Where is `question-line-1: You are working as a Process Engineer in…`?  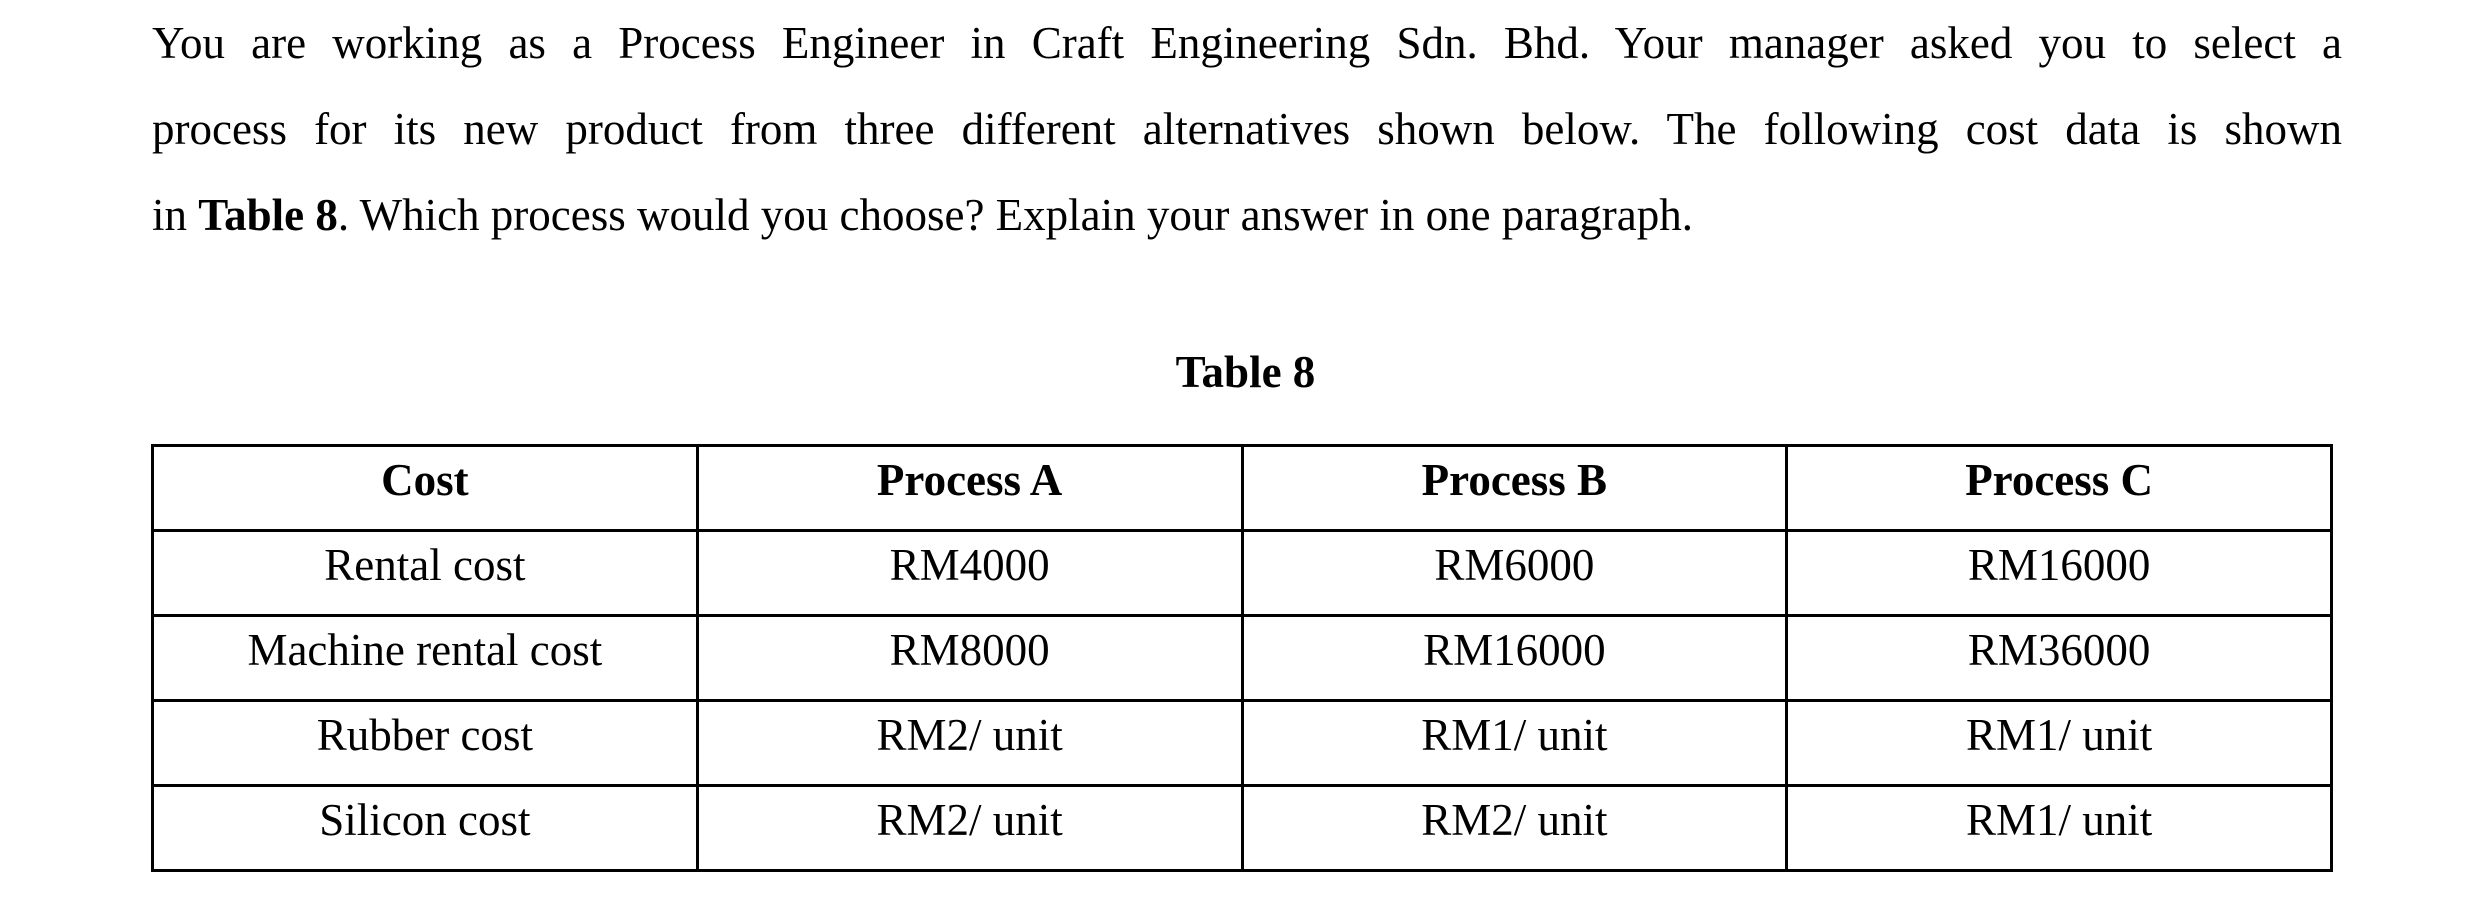
question-line-1: You are working as a Process Engineer in… is located at coordinates (1247, 43).